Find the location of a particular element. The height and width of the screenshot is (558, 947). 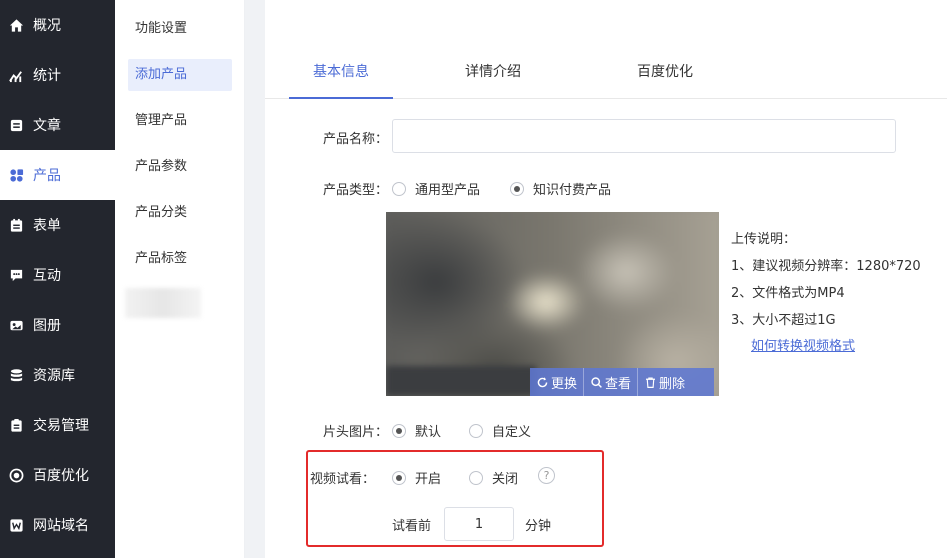

product-type-label: 产品类型： is located at coordinates (356, 190).